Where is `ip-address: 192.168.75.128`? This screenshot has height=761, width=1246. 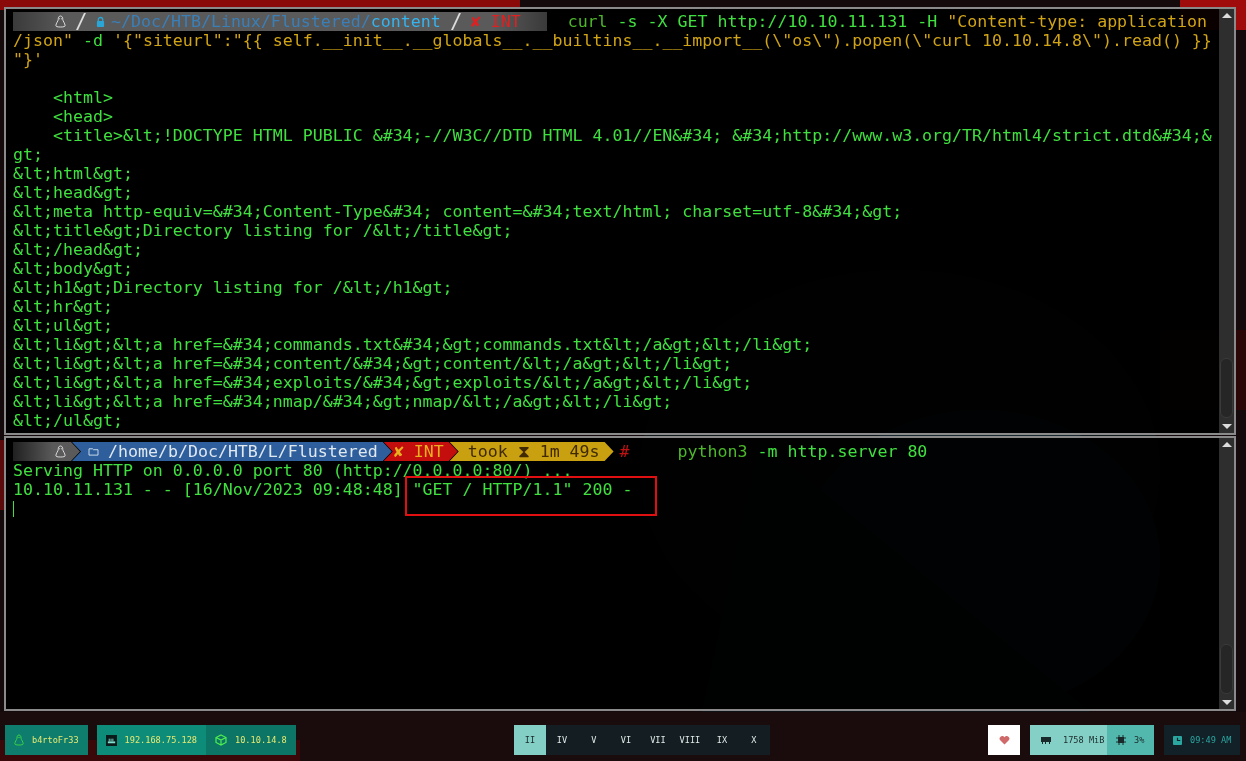
ip-address: 192.168.75.128 is located at coordinates (160, 740).